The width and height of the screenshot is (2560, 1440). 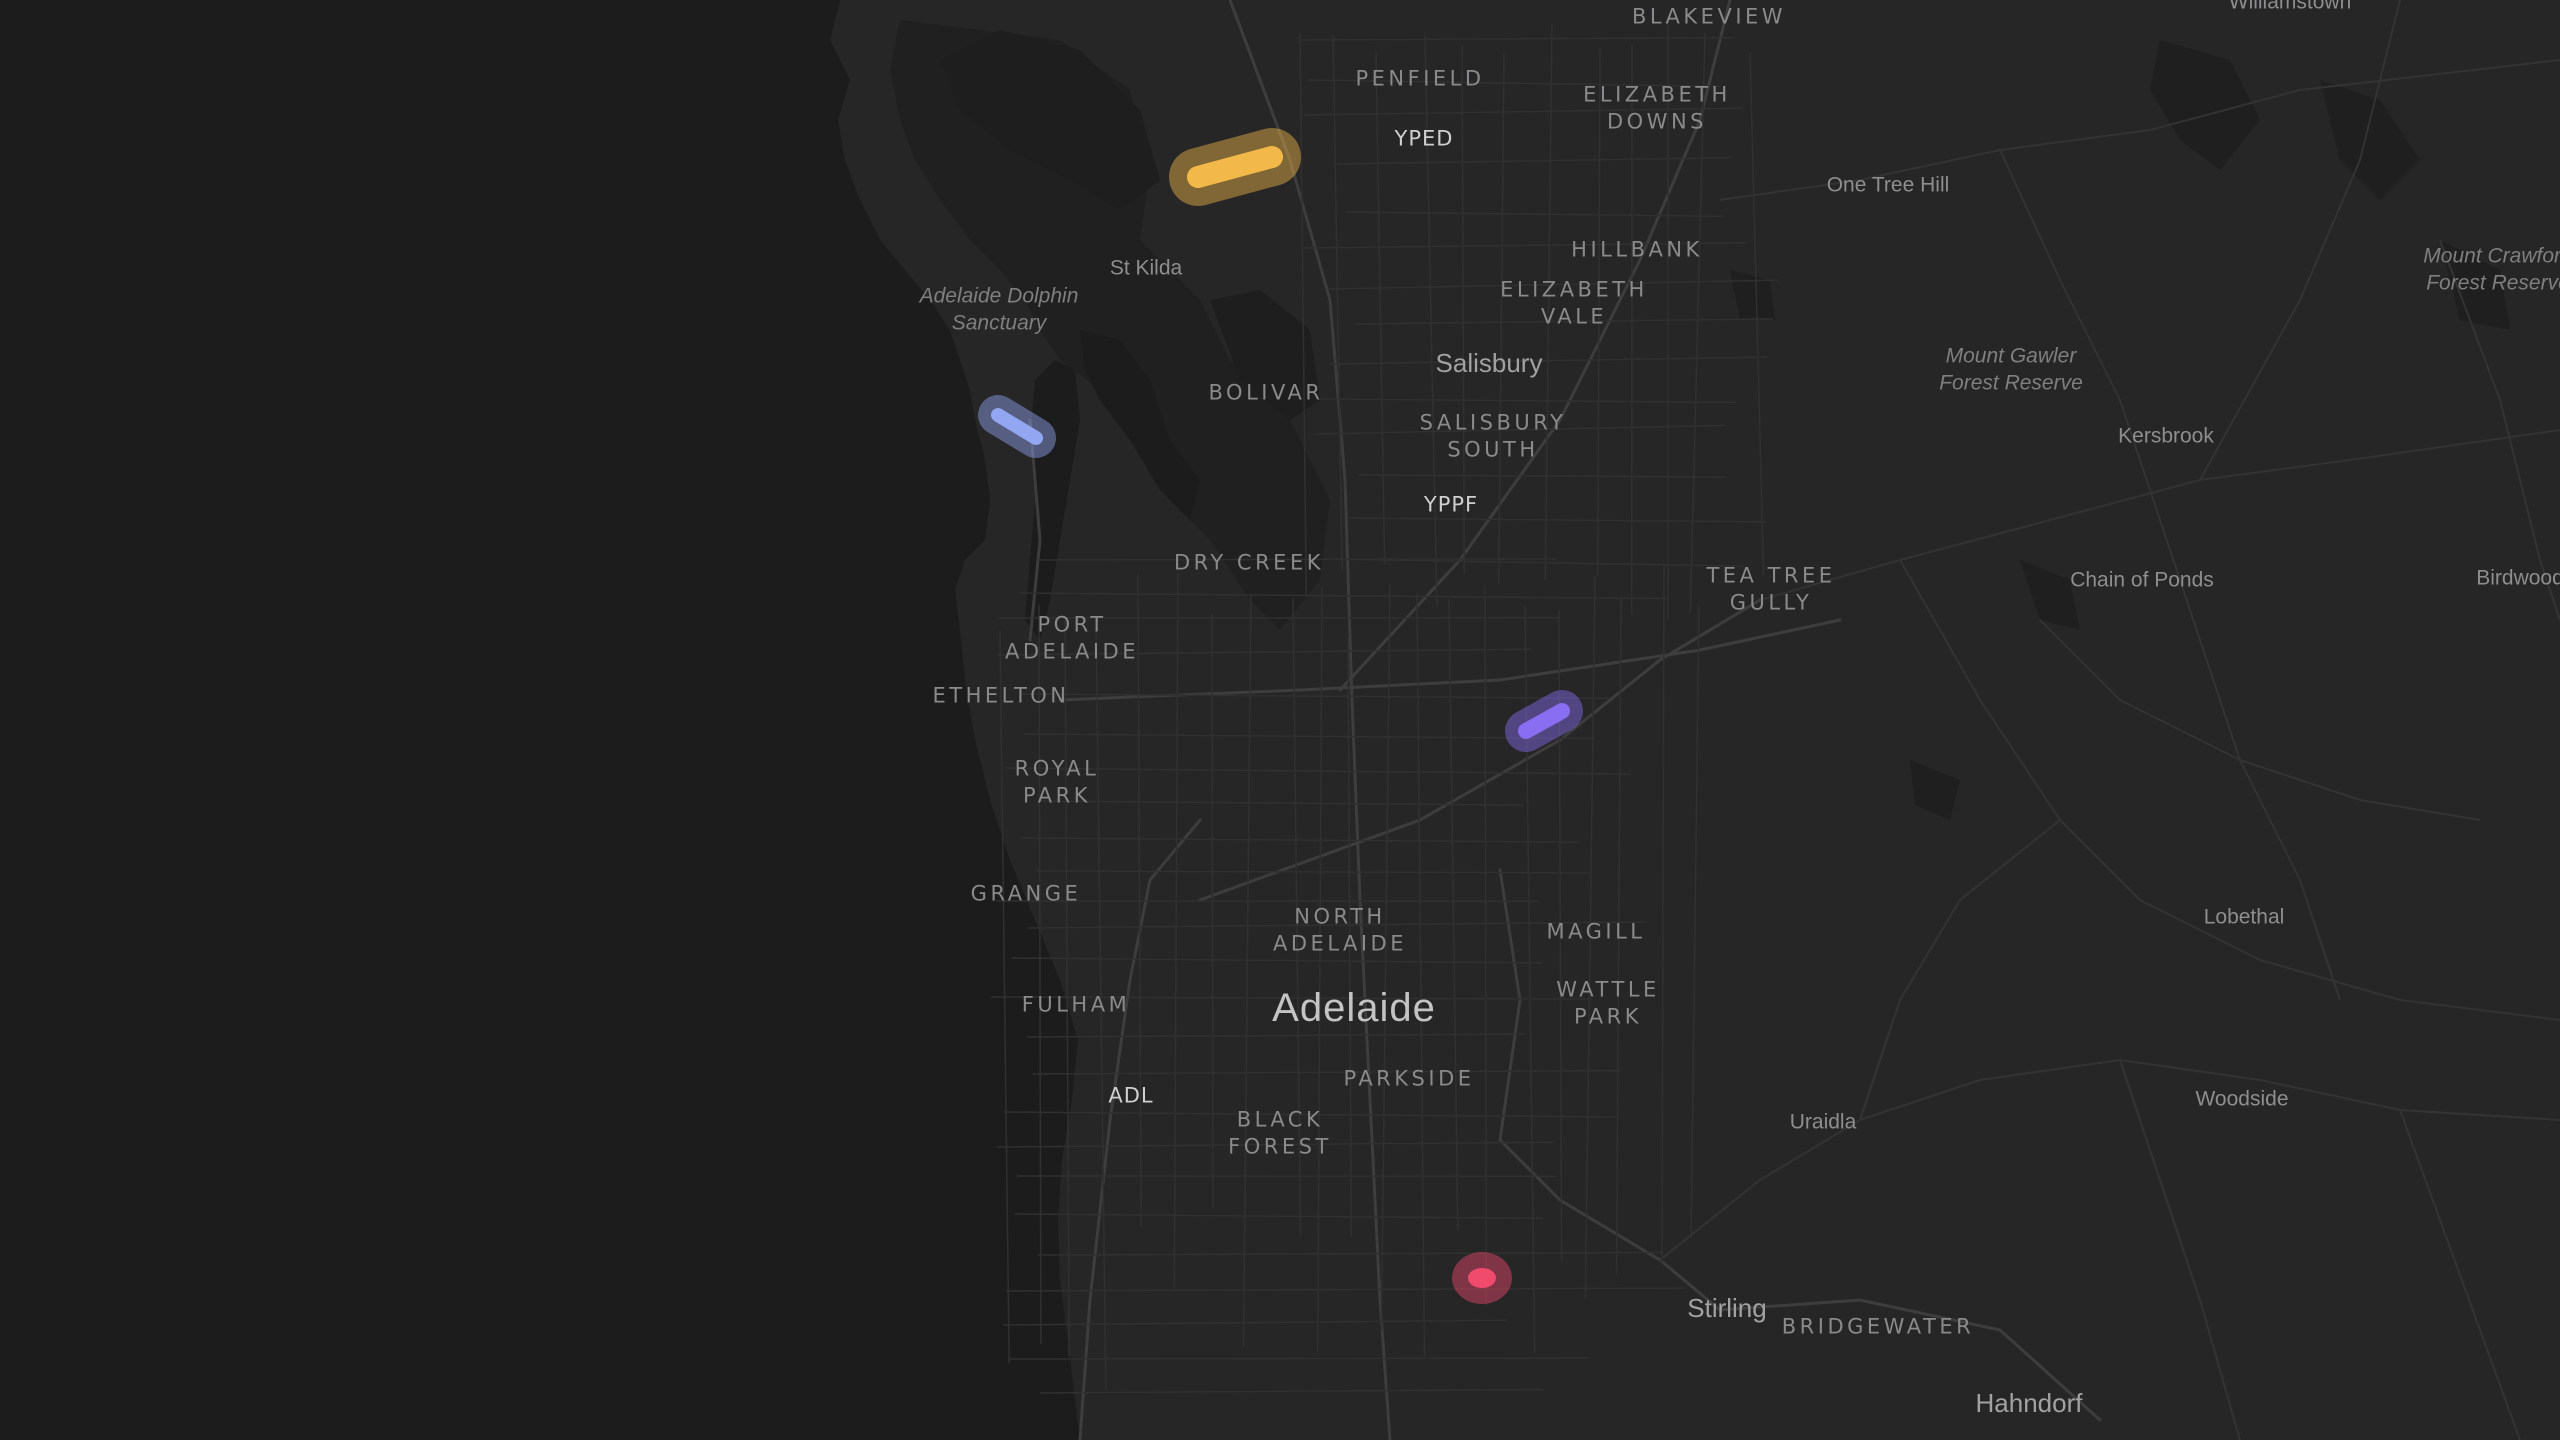 What do you see at coordinates (1482, 1278) in the screenshot?
I see `route-marker-red` at bounding box center [1482, 1278].